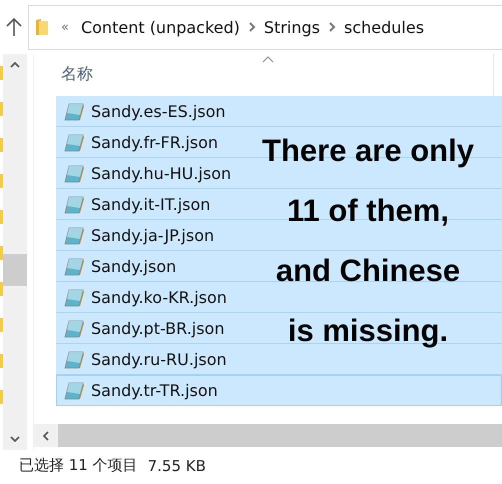 This screenshot has height=484, width=502. What do you see at coordinates (177, 465) in the screenshot?
I see `selection-size: 7.55 KB` at bounding box center [177, 465].